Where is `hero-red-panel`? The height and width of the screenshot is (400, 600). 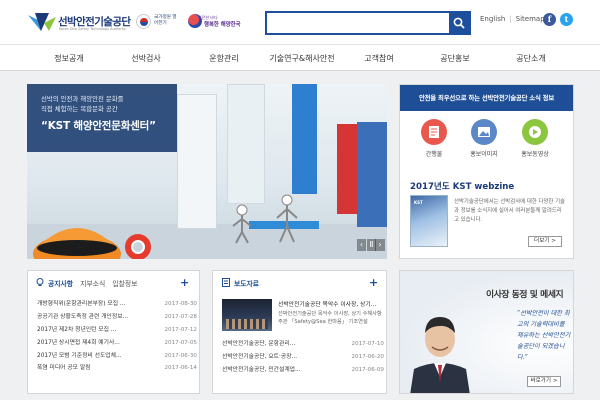 hero-red-panel is located at coordinates (347, 169).